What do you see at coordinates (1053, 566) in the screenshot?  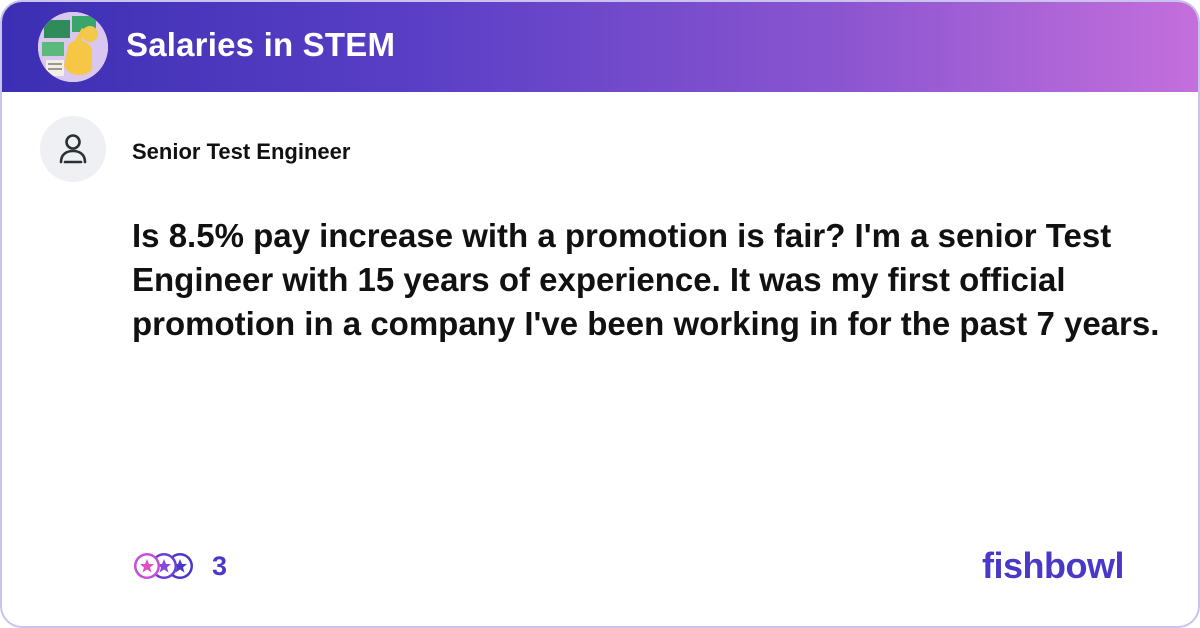 I see `fishbowl-logo: fishbowl` at bounding box center [1053, 566].